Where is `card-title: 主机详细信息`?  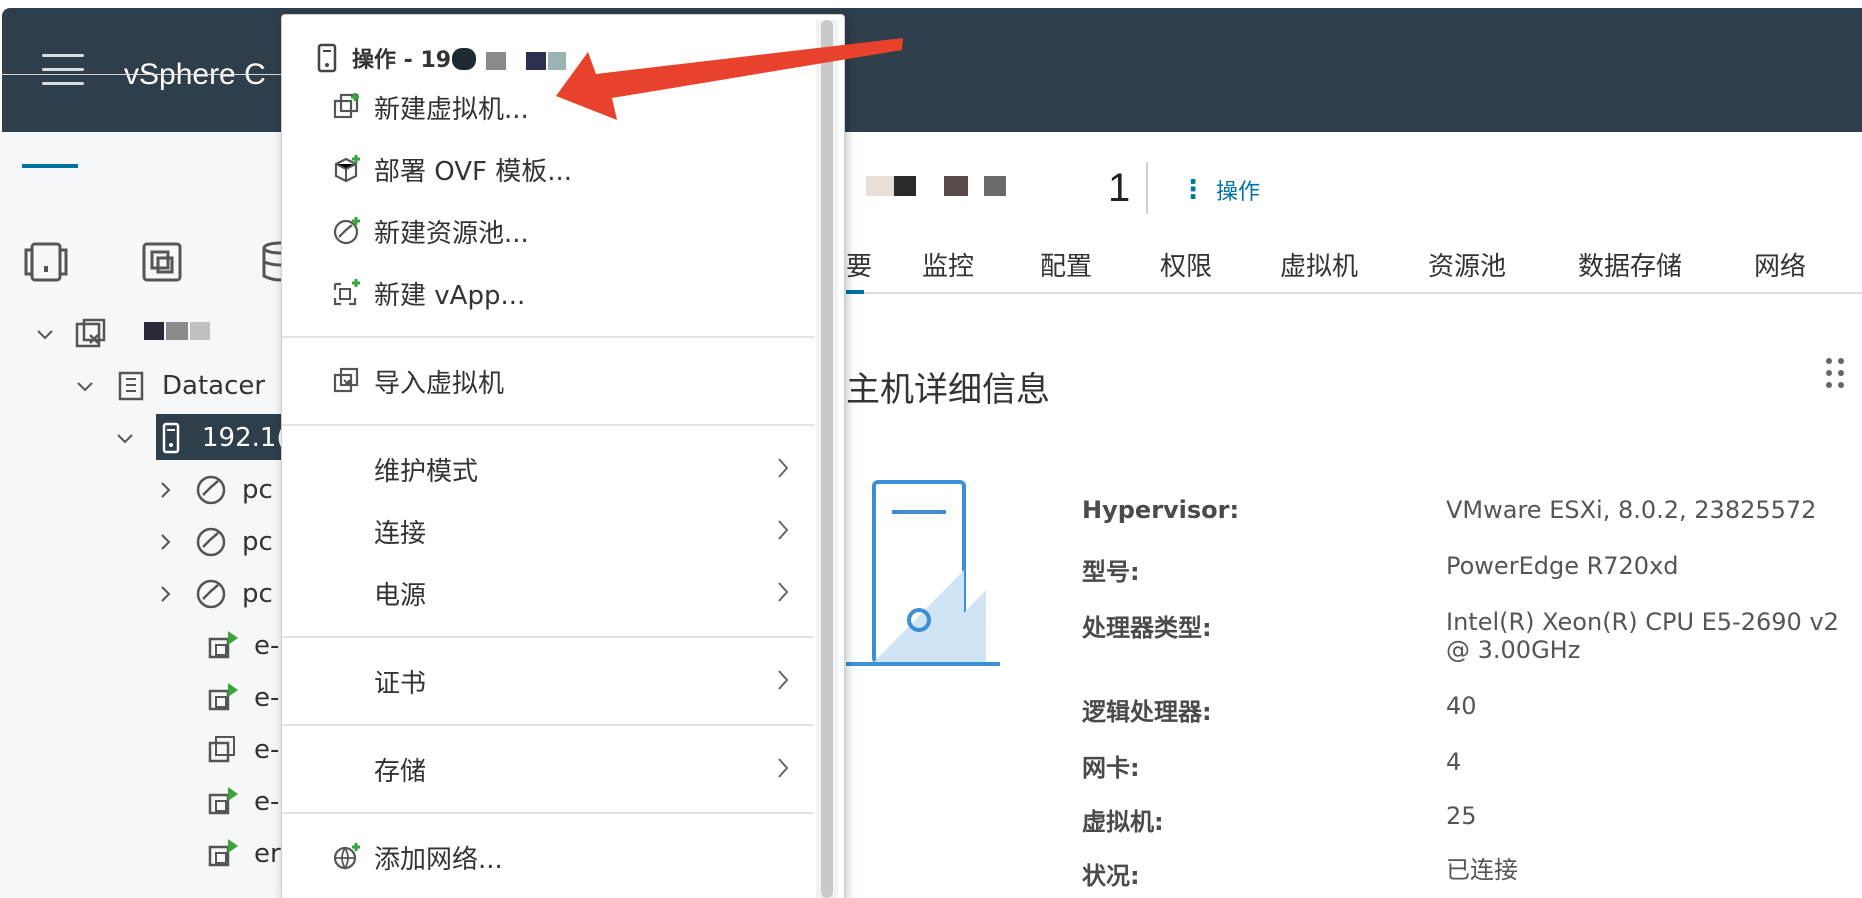 card-title: 主机详细信息 is located at coordinates (948, 390).